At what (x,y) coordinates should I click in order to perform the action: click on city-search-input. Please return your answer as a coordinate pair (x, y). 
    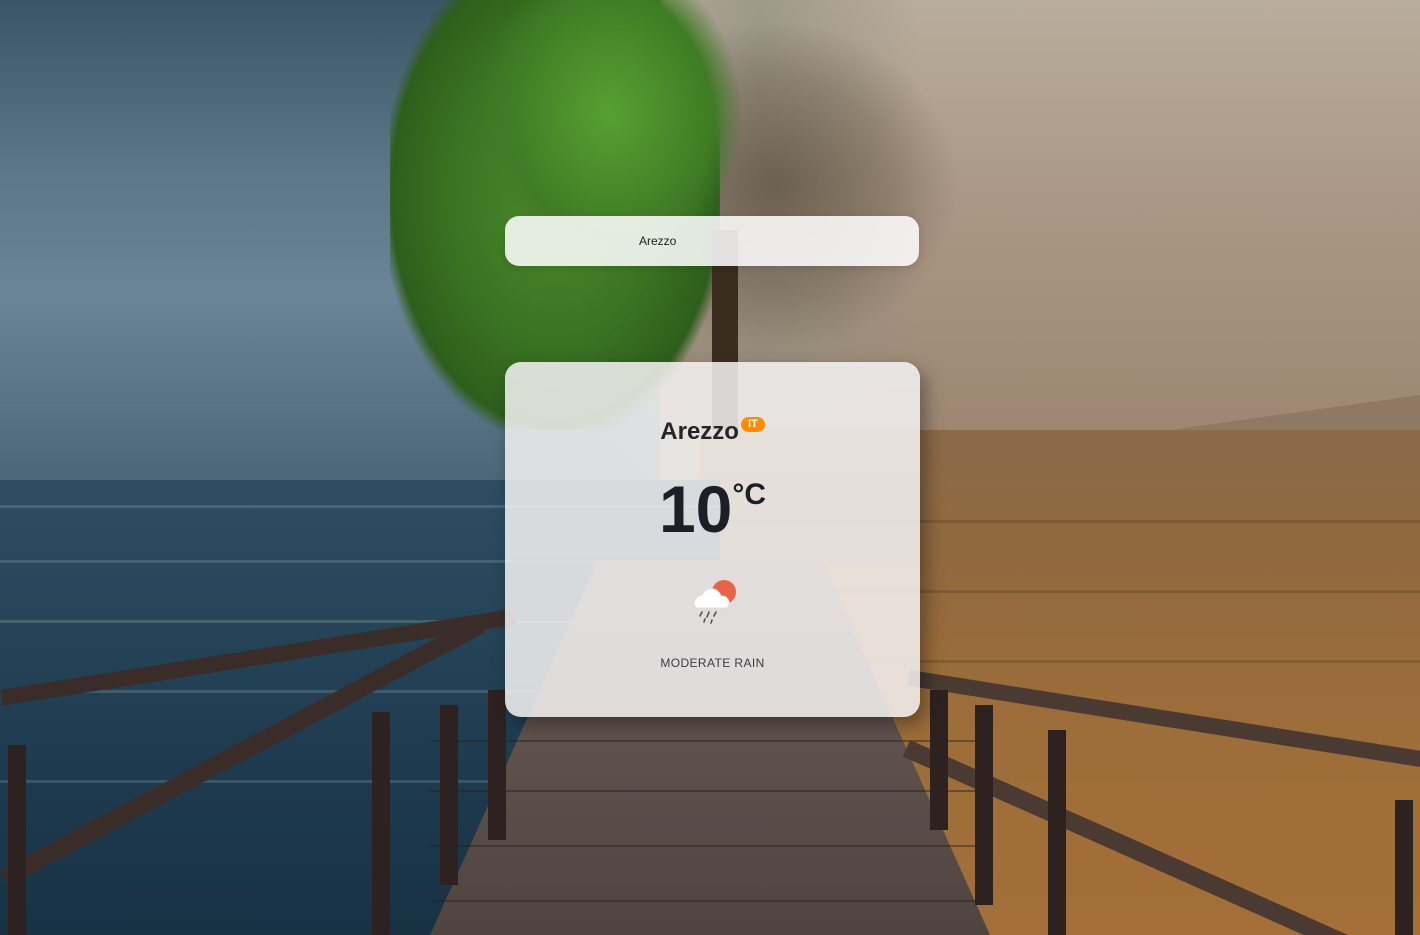
    Looking at the image, I should click on (712, 241).